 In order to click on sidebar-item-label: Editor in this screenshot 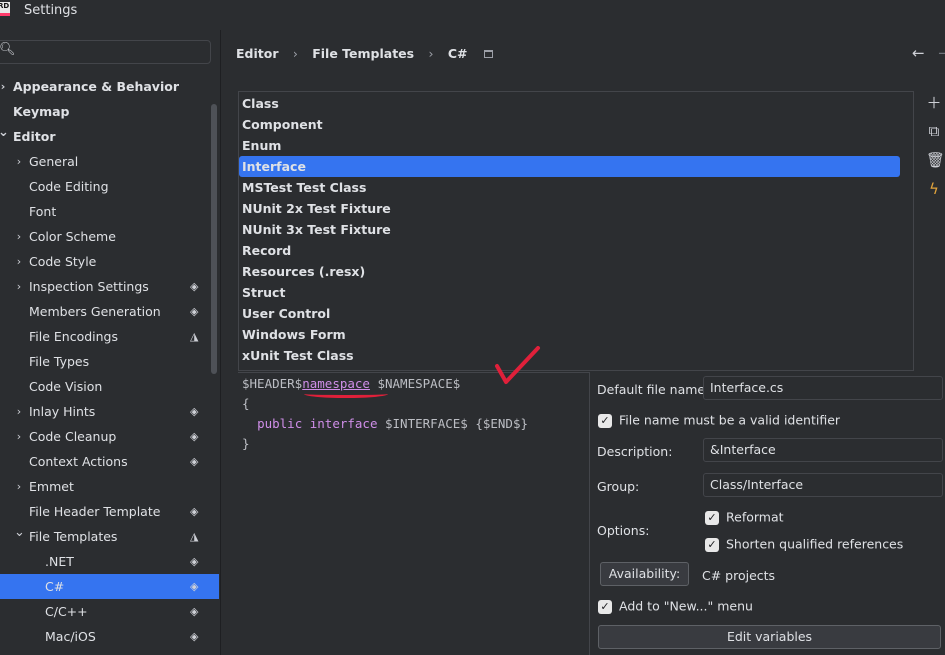, I will do `click(34, 136)`.